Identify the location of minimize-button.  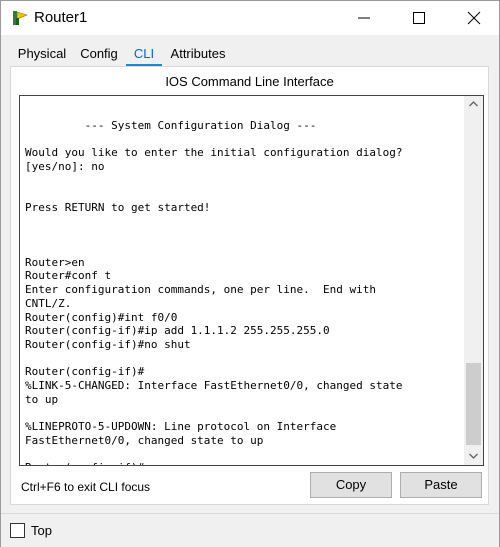
(364, 18).